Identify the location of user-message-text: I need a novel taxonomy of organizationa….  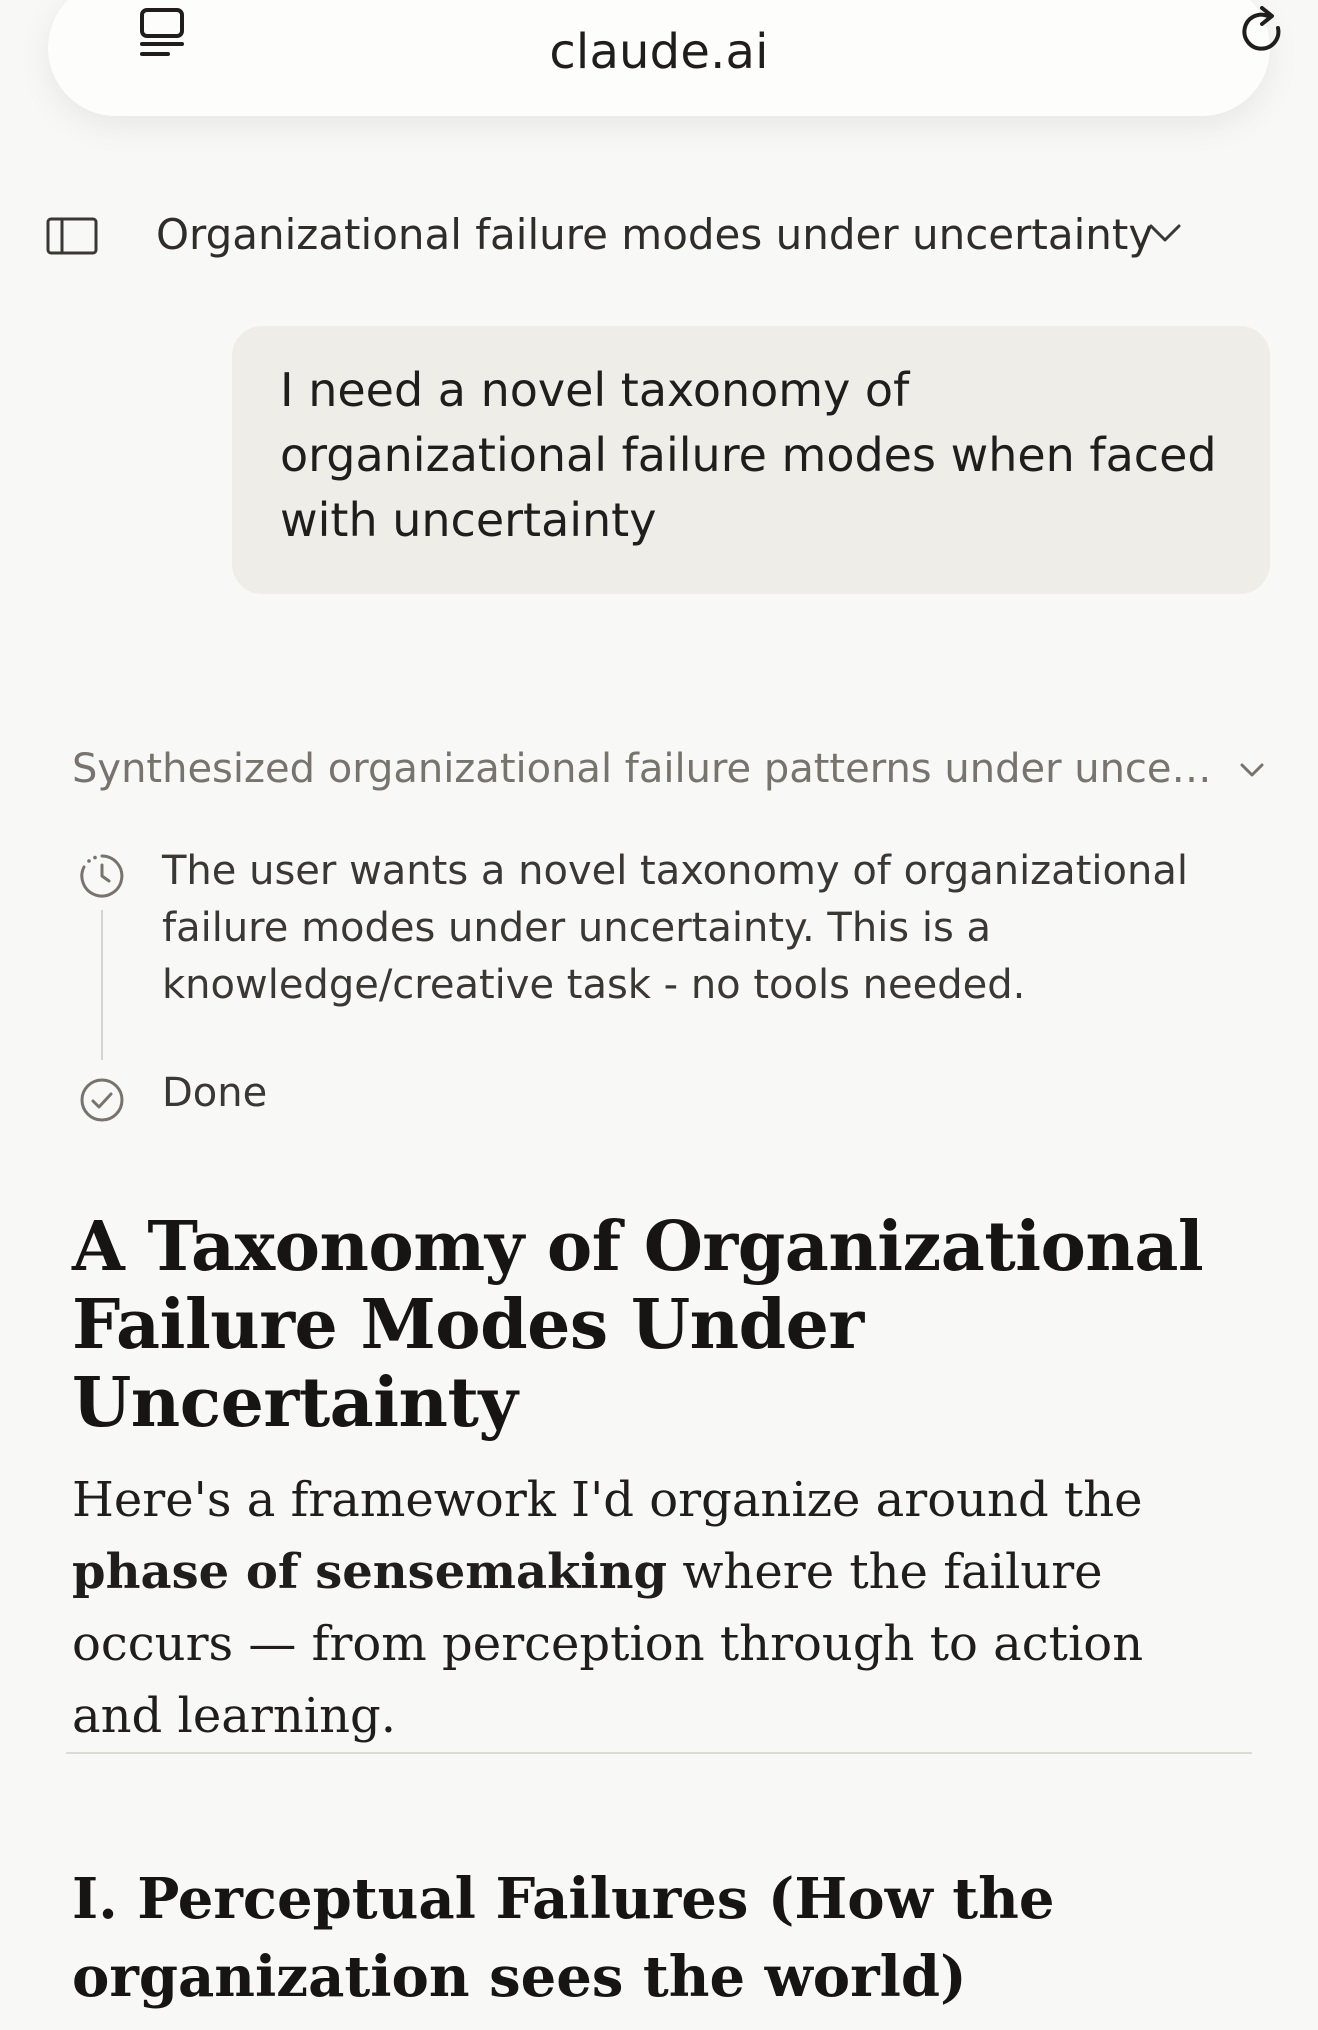
(748, 455).